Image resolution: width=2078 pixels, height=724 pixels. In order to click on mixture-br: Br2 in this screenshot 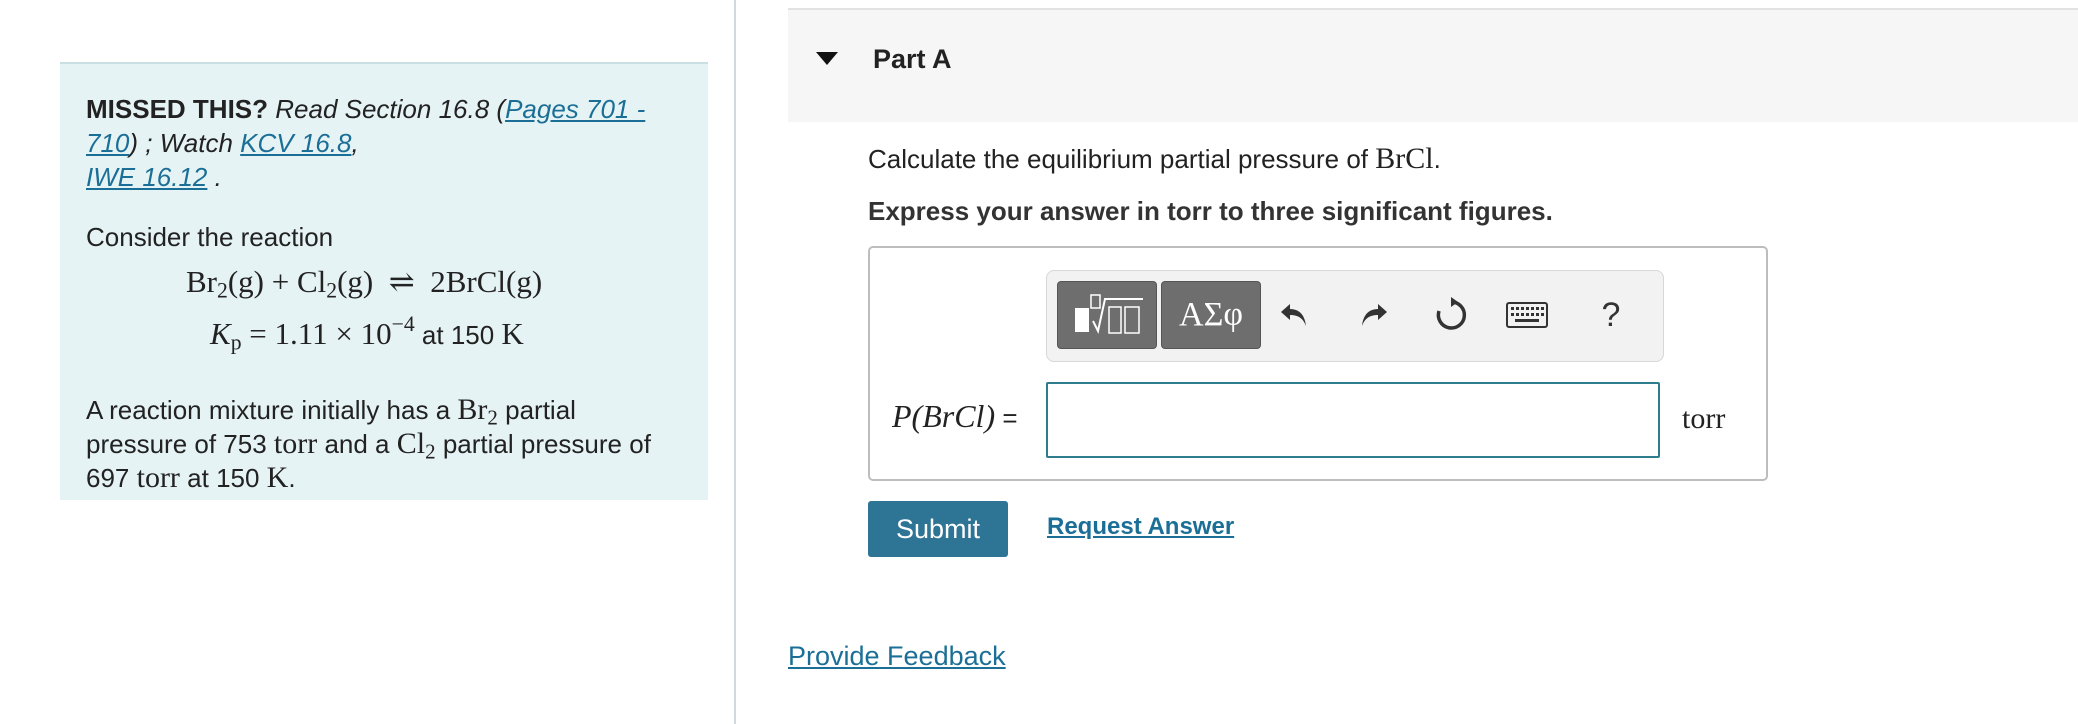, I will do `click(477, 411)`.